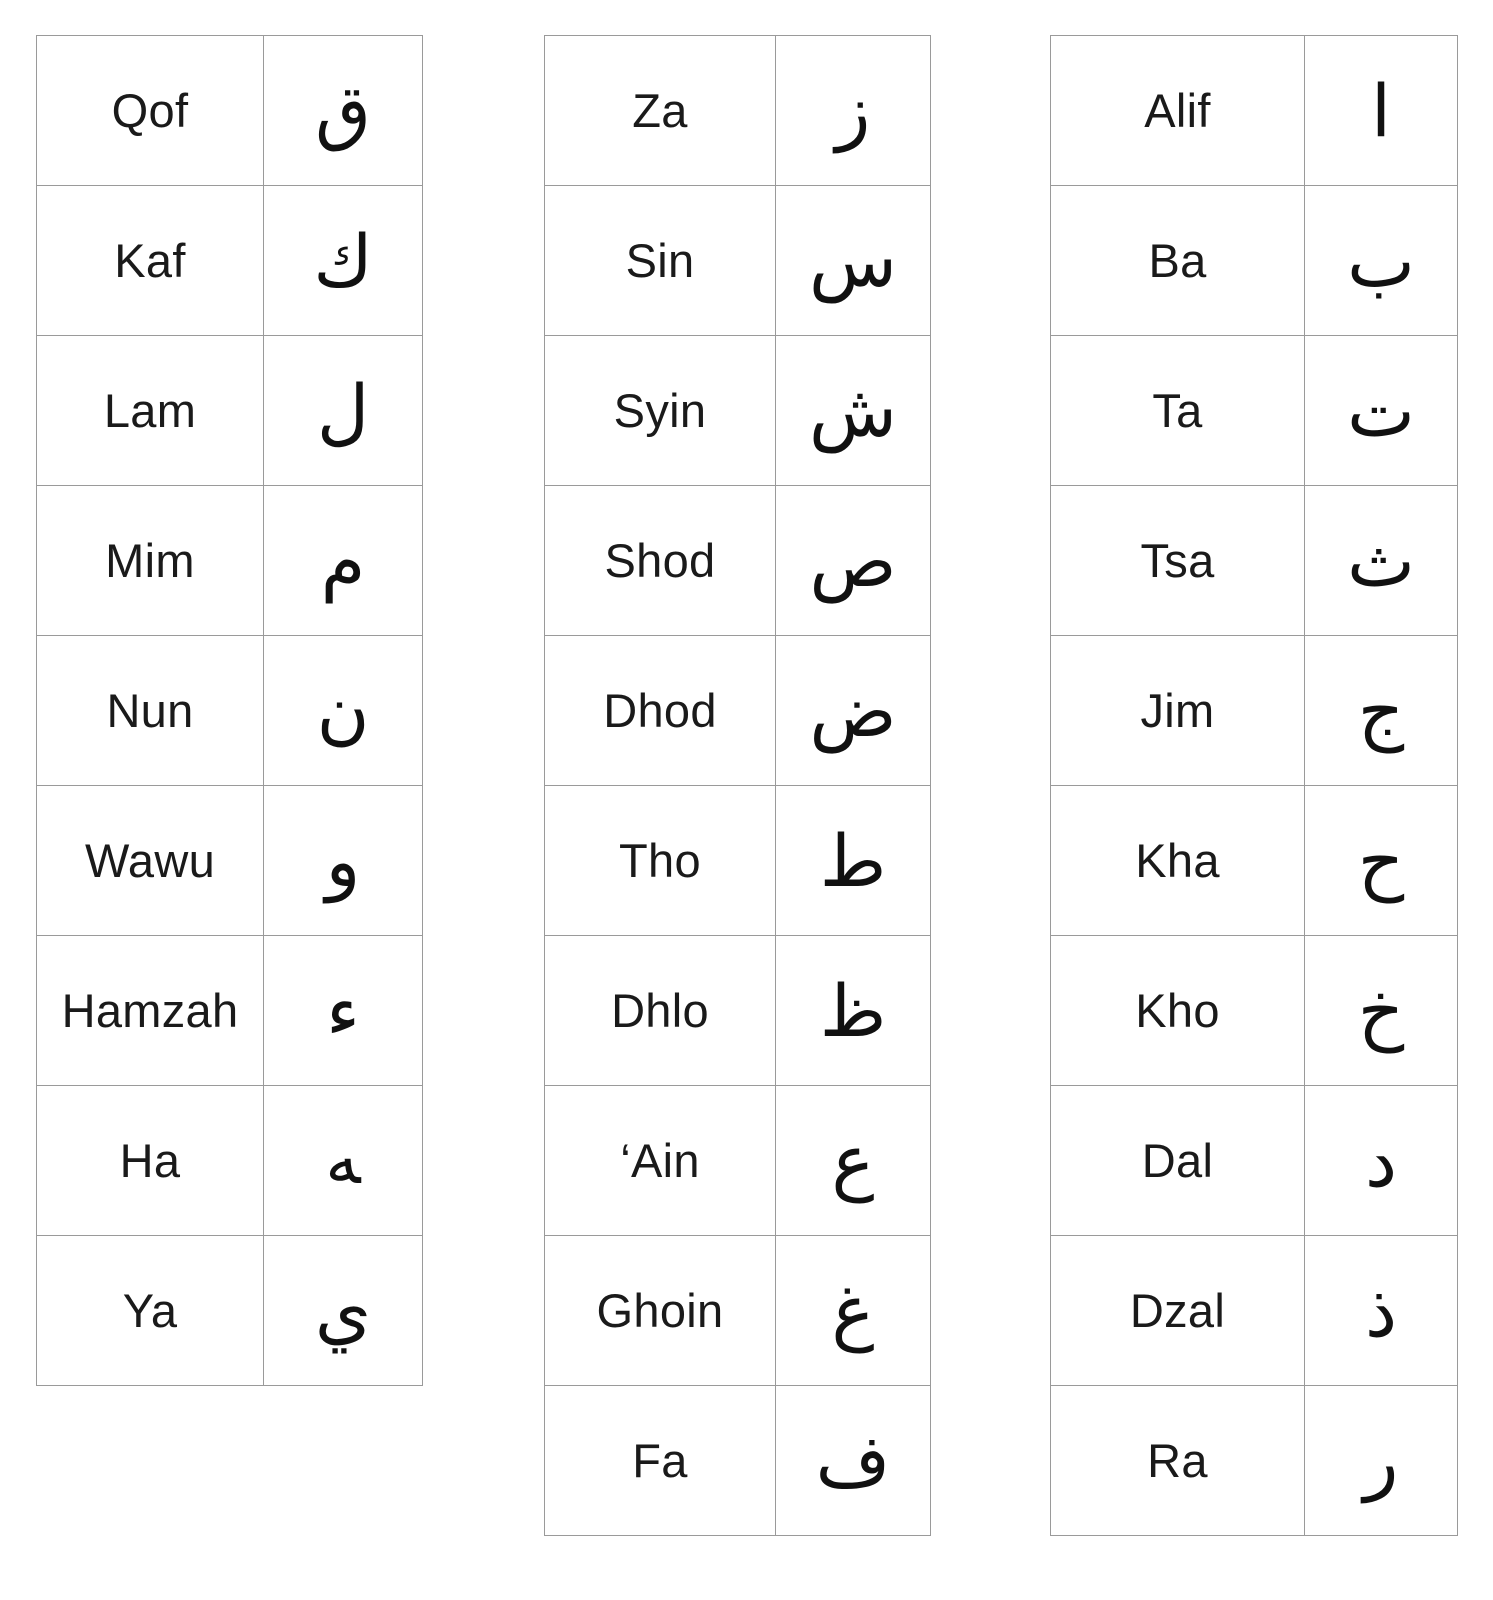 The height and width of the screenshot is (1600, 1493). What do you see at coordinates (1177, 1010) in the screenshot?
I see `letter-name-cell: Kho` at bounding box center [1177, 1010].